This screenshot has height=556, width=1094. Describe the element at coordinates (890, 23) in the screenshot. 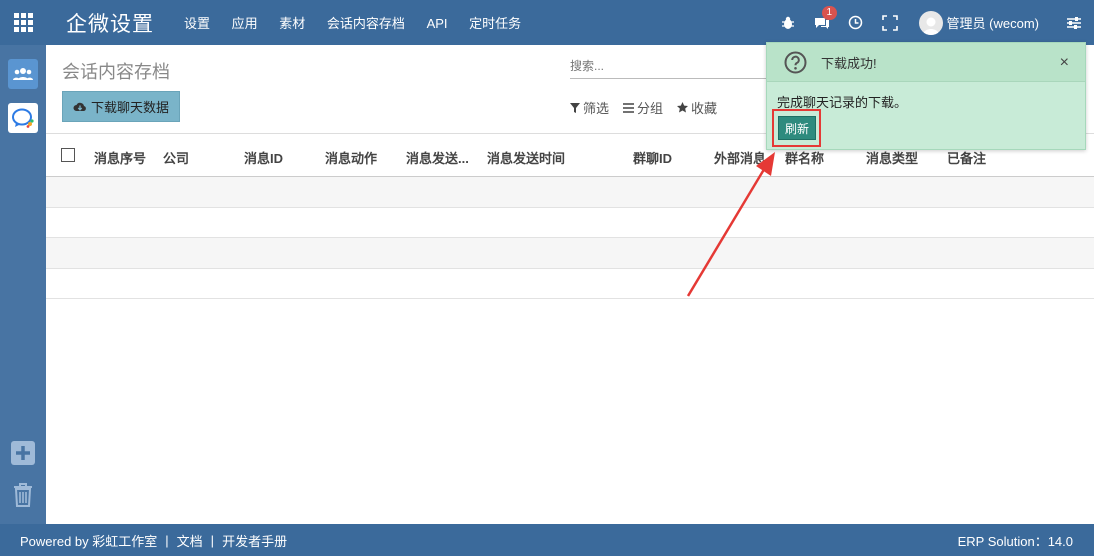

I see `fullscreen-icon` at that location.